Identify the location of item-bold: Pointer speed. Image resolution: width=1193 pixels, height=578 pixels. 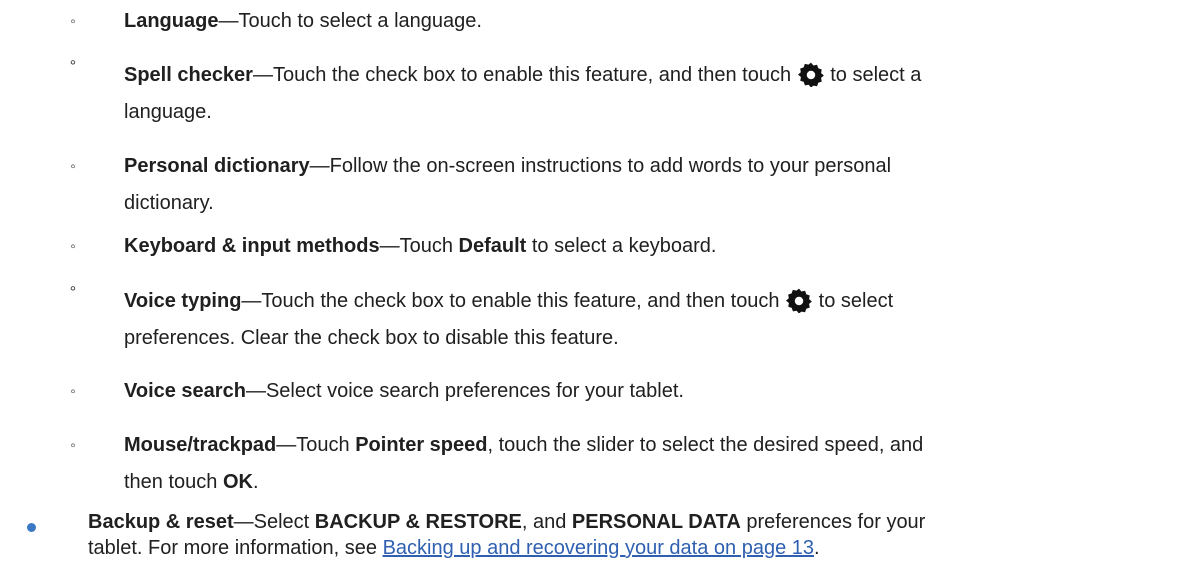
(421, 445).